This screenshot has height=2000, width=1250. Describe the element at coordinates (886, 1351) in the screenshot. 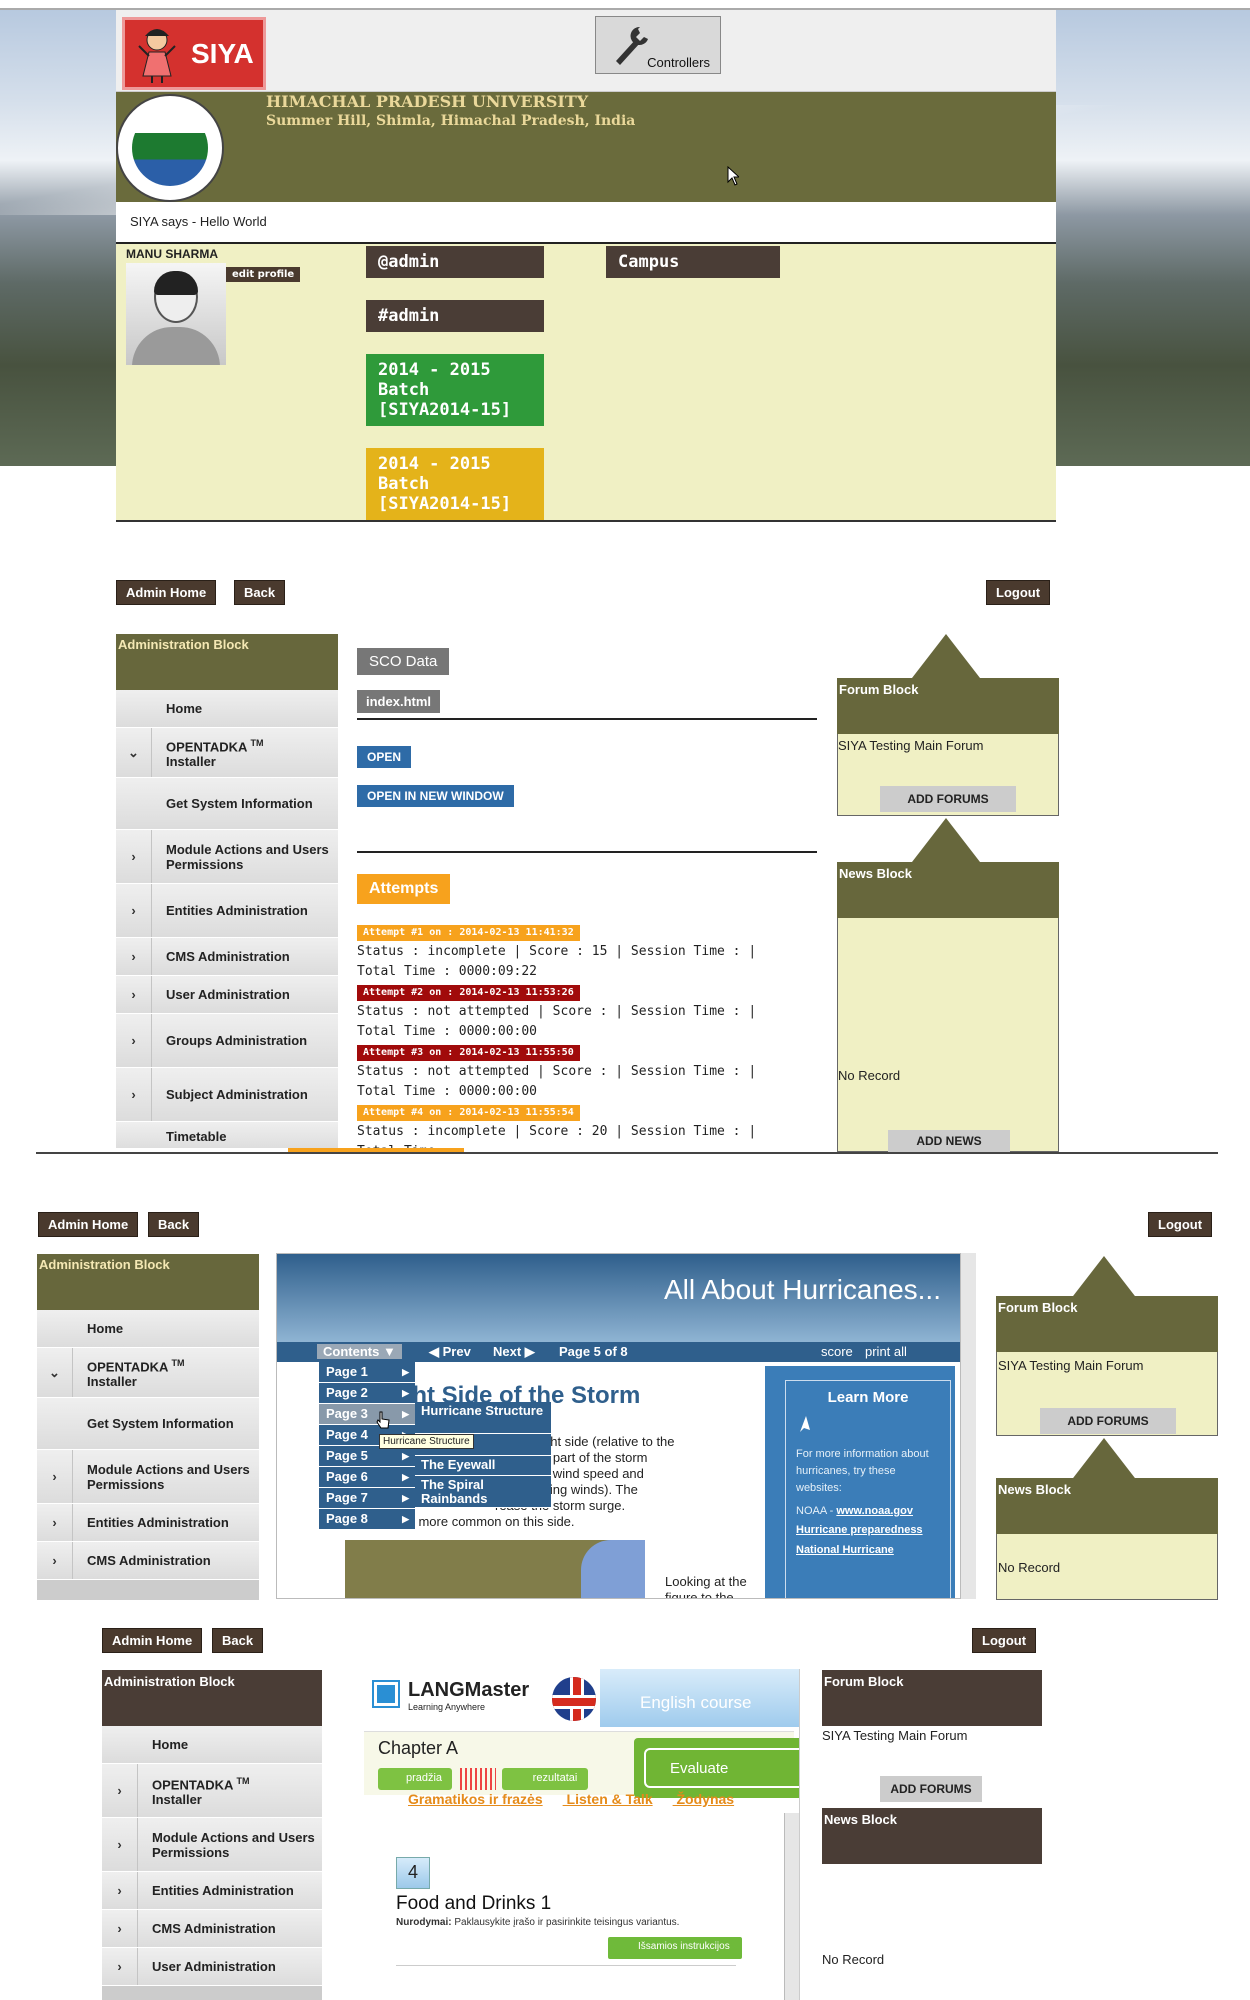

I see `print-all-link: print all` at that location.